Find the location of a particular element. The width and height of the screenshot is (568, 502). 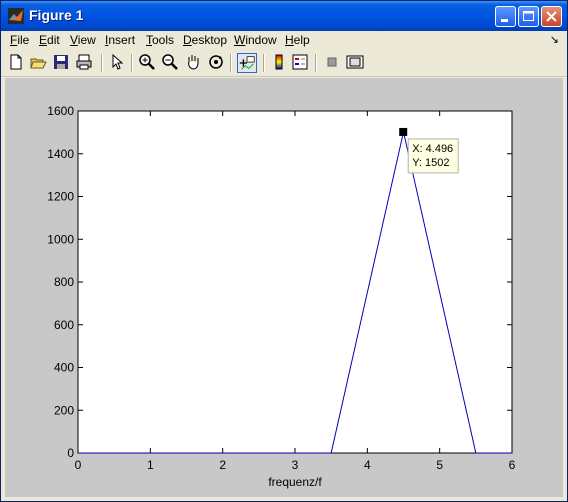

menu-insert: Insert is located at coordinates (120, 40).